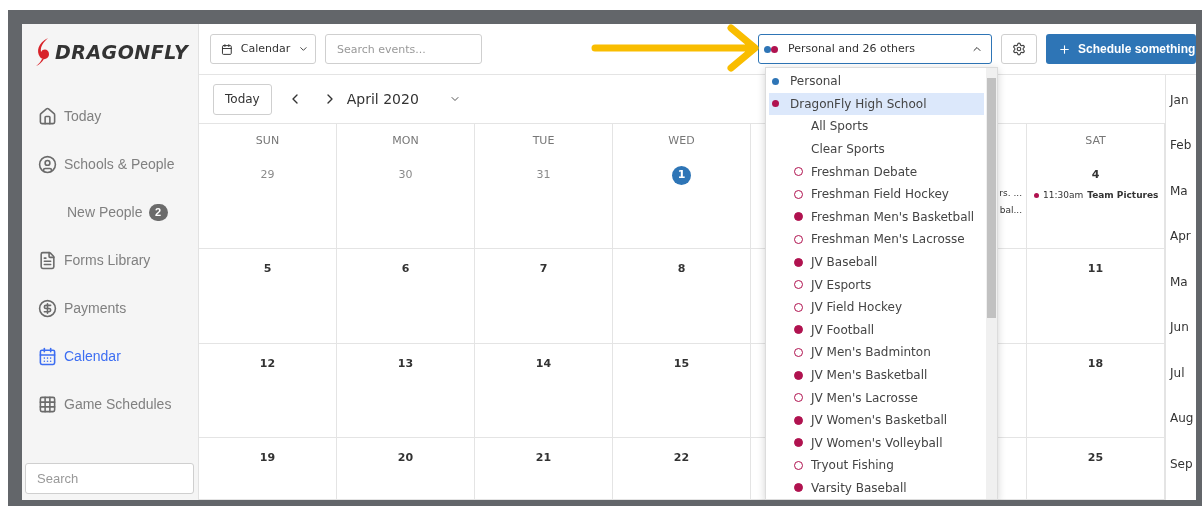  Describe the element at coordinates (876, 239) in the screenshot. I see `sport-option: Freshman Men's Lacrosse` at that location.